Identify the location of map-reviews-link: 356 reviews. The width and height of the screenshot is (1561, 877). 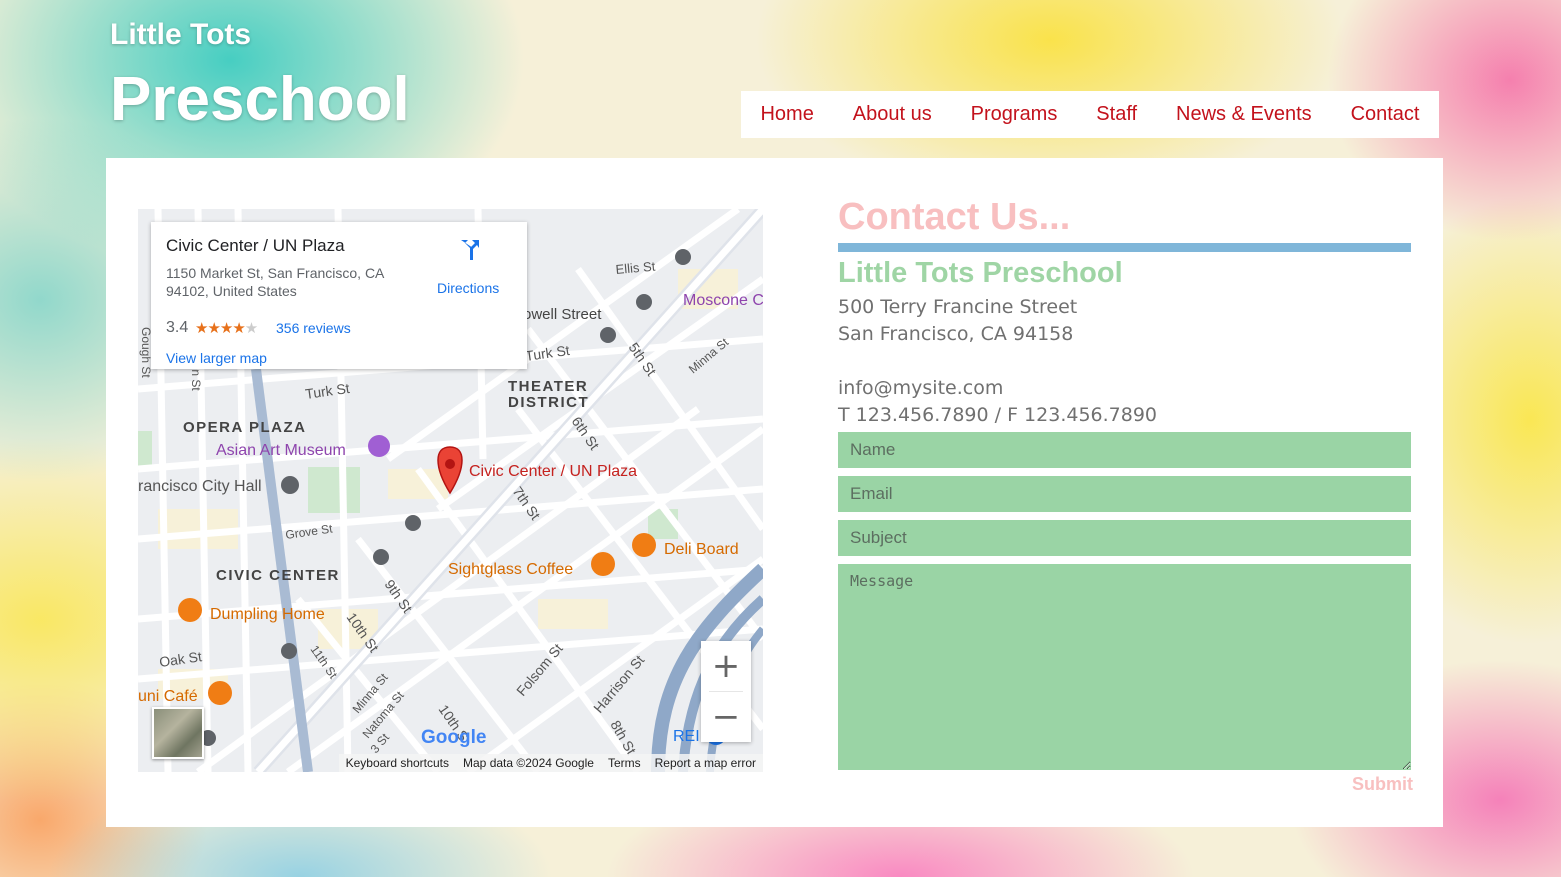
(313, 328).